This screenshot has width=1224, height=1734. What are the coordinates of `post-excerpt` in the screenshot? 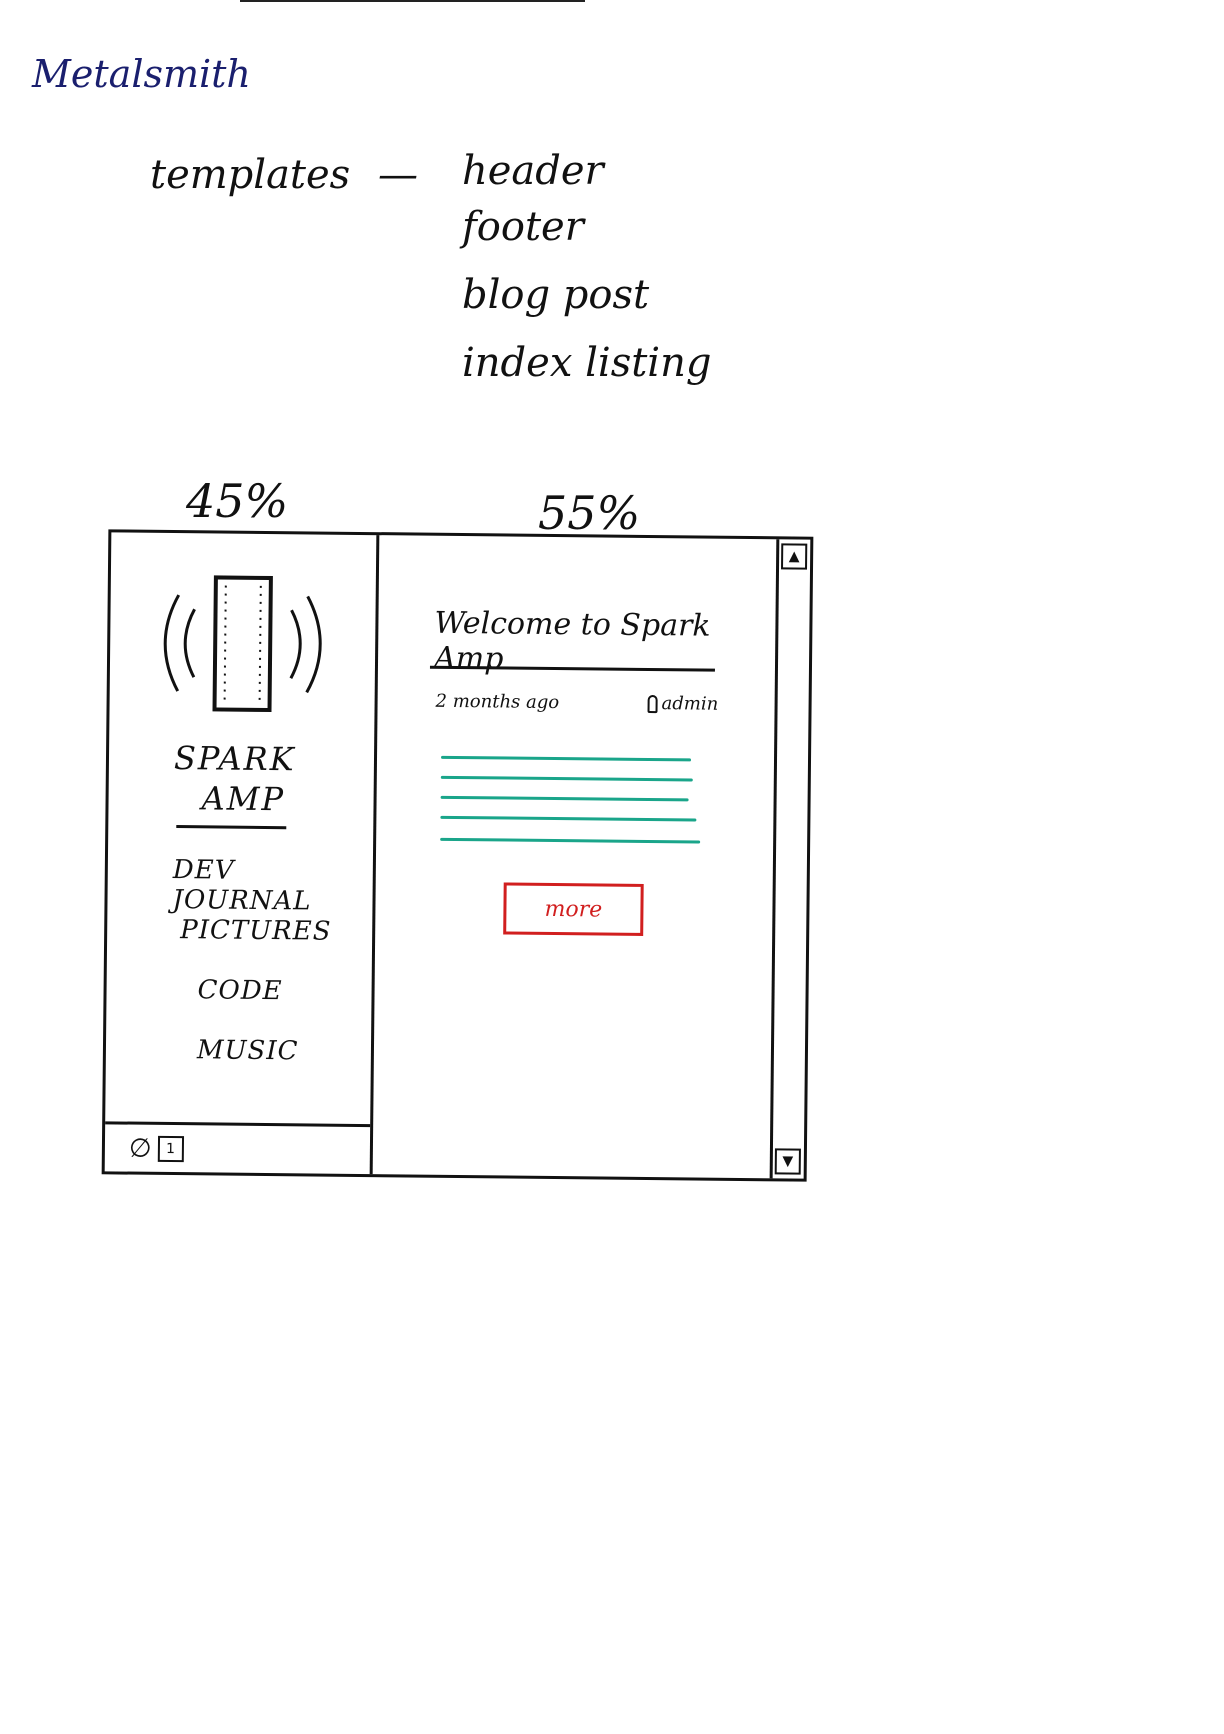 It's located at (585, 812).